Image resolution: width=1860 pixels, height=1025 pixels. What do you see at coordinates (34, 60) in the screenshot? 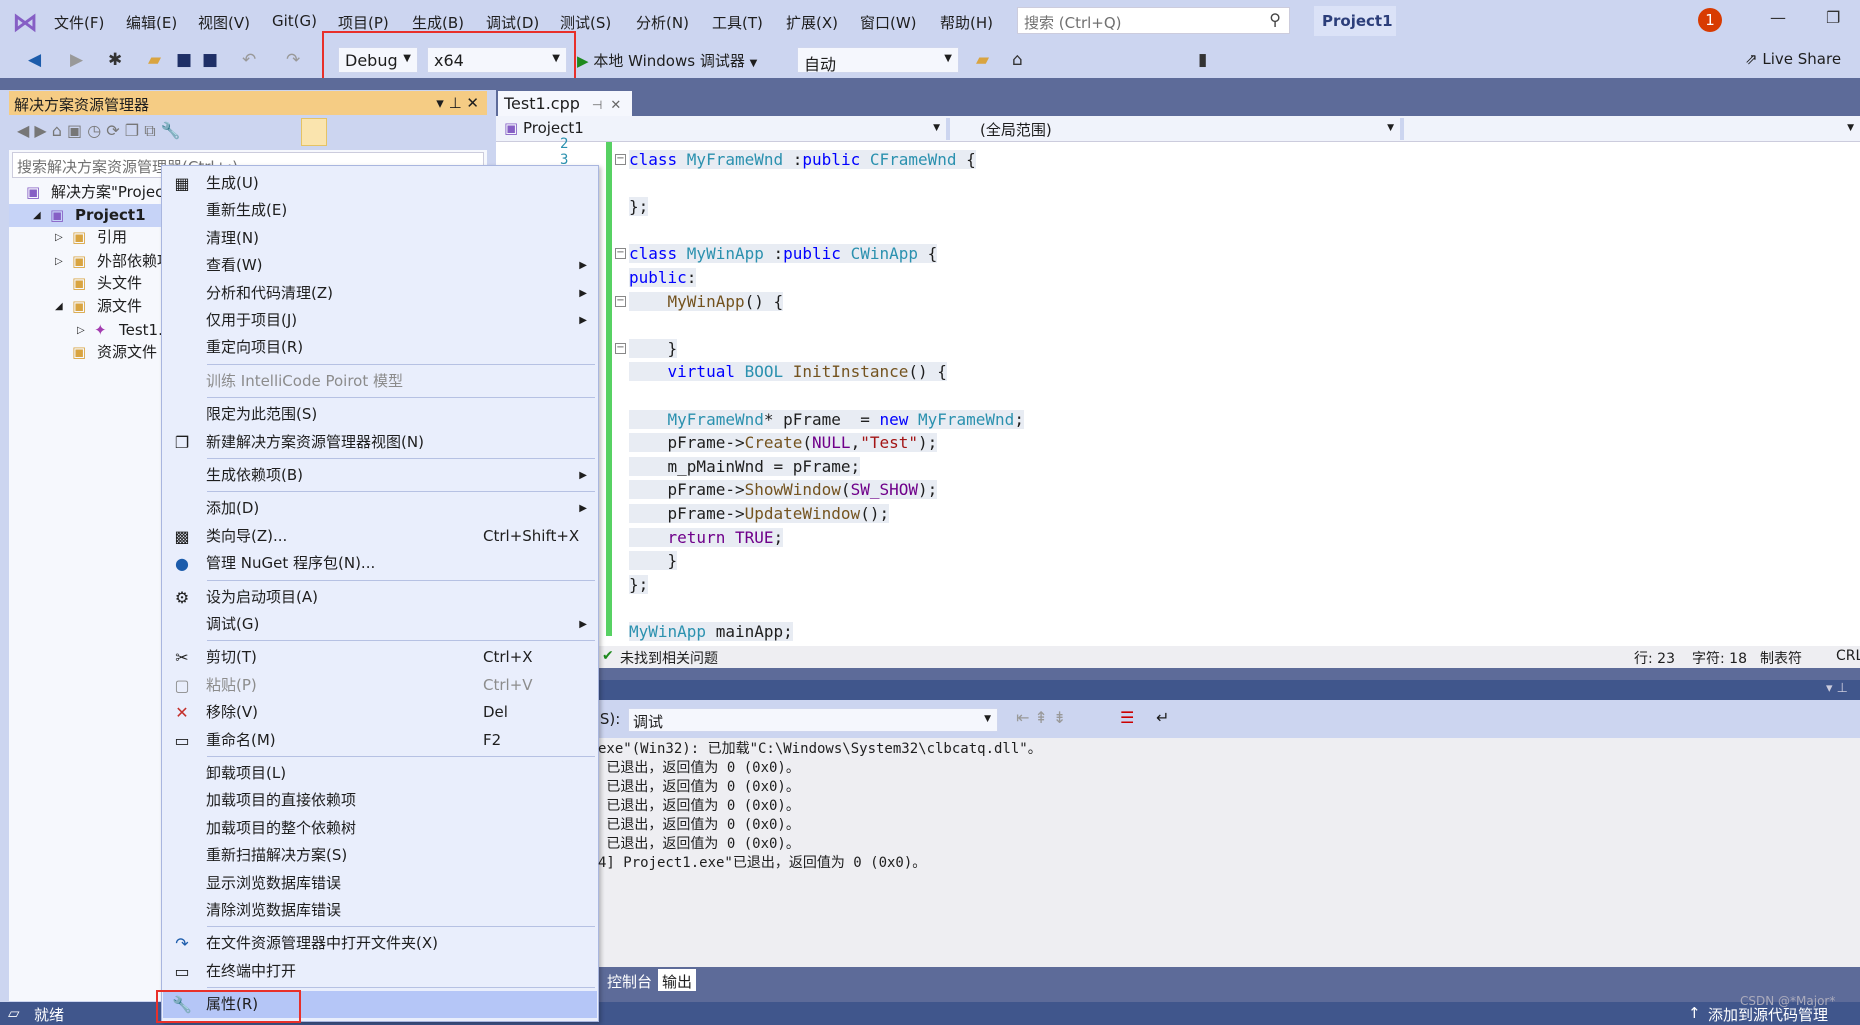
I see `back-icon: ◀` at bounding box center [34, 60].